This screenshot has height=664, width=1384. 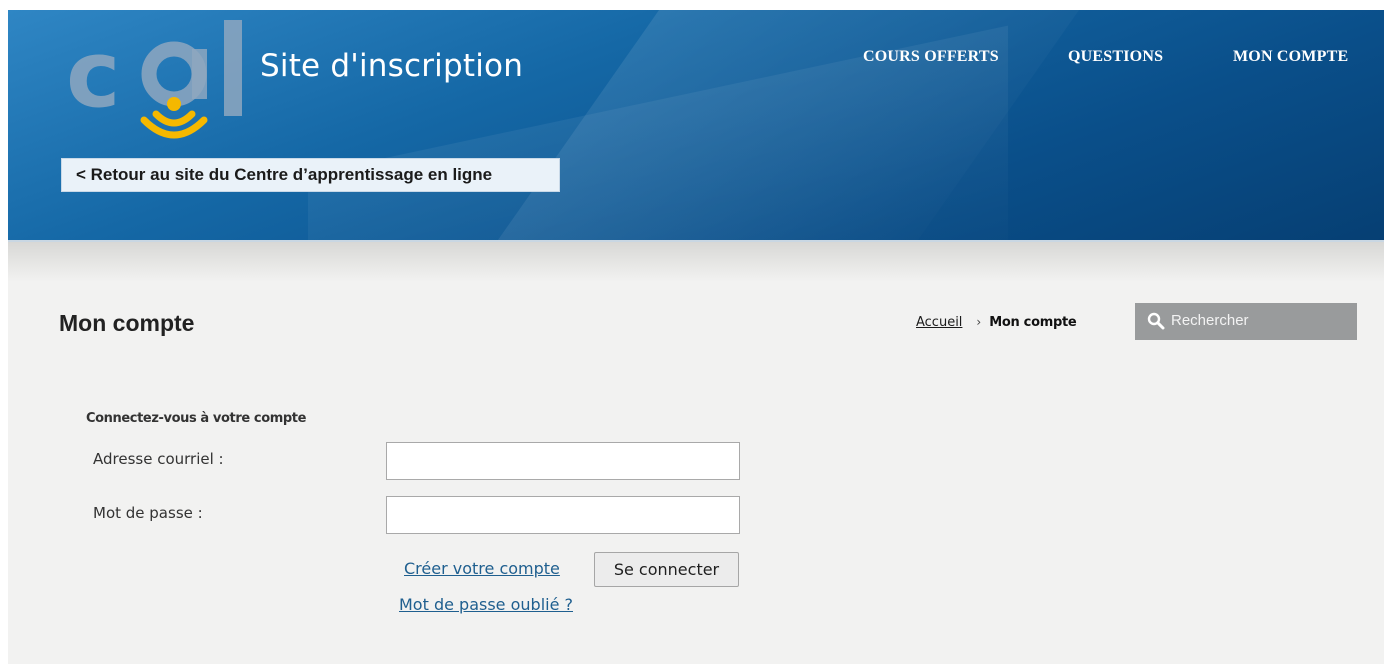 I want to click on login-button: Se connecter, so click(x=666, y=569).